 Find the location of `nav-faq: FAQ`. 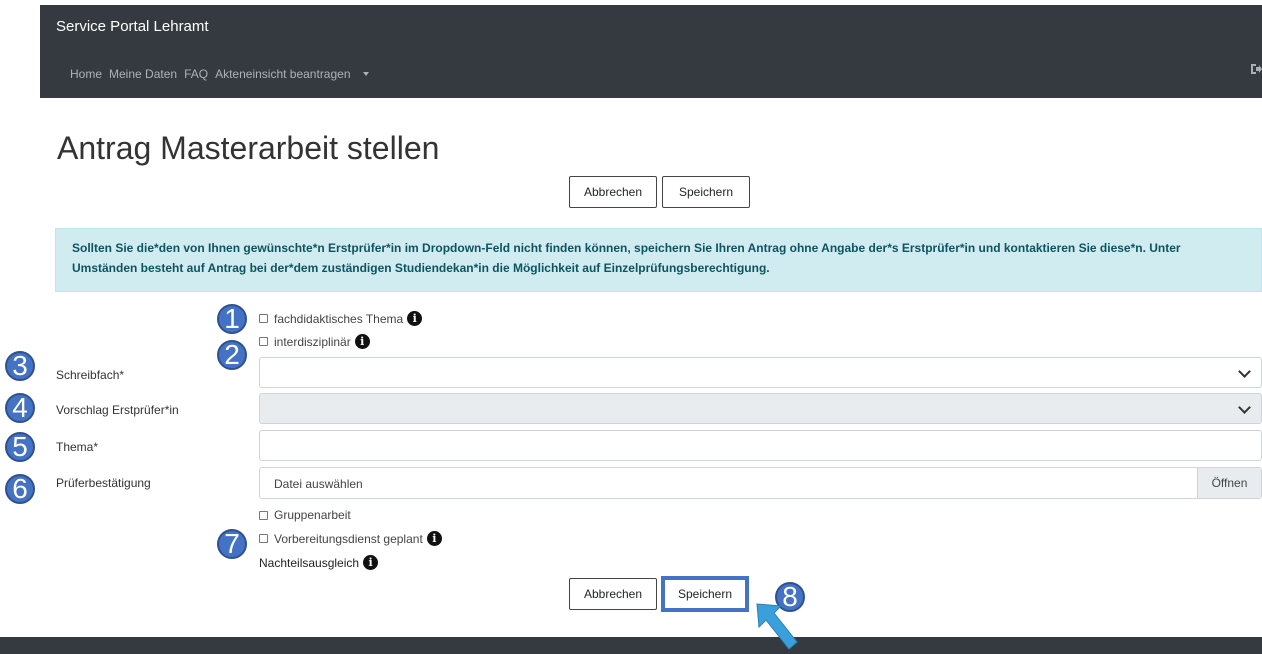

nav-faq: FAQ is located at coordinates (196, 74).